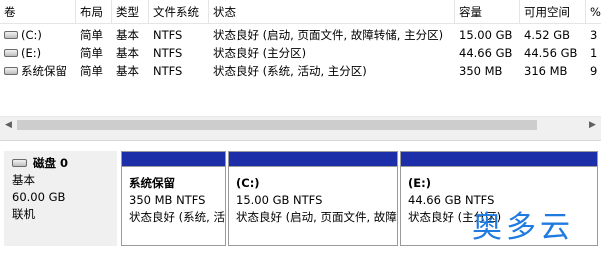  What do you see at coordinates (594, 53) in the screenshot?
I see `volume-percent-cell: 1` at bounding box center [594, 53].